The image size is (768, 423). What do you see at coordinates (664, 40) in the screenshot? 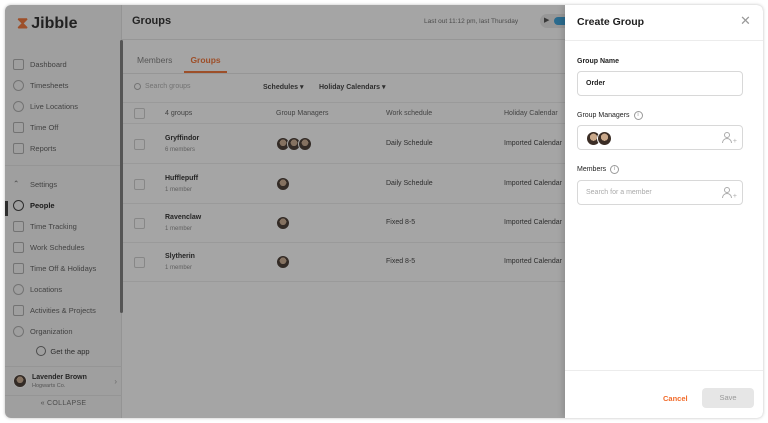
I see `drawer-divider` at bounding box center [664, 40].